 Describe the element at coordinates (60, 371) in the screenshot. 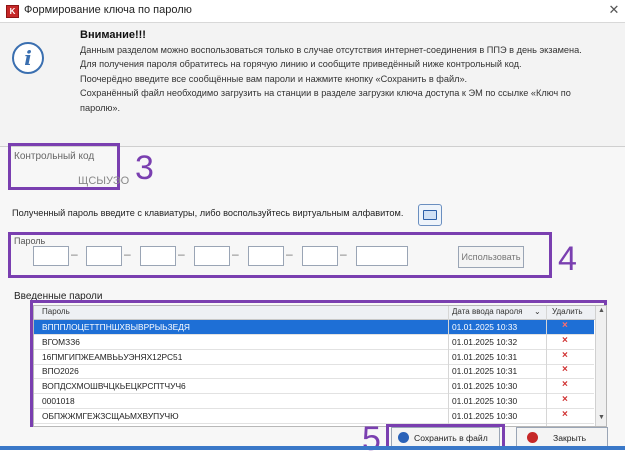

I see `password-cell: ВПО2026` at that location.